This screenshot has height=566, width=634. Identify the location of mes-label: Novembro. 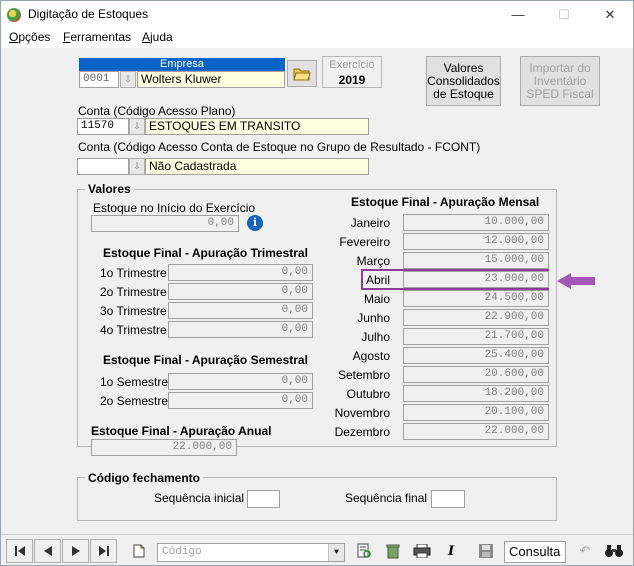
(362, 413).